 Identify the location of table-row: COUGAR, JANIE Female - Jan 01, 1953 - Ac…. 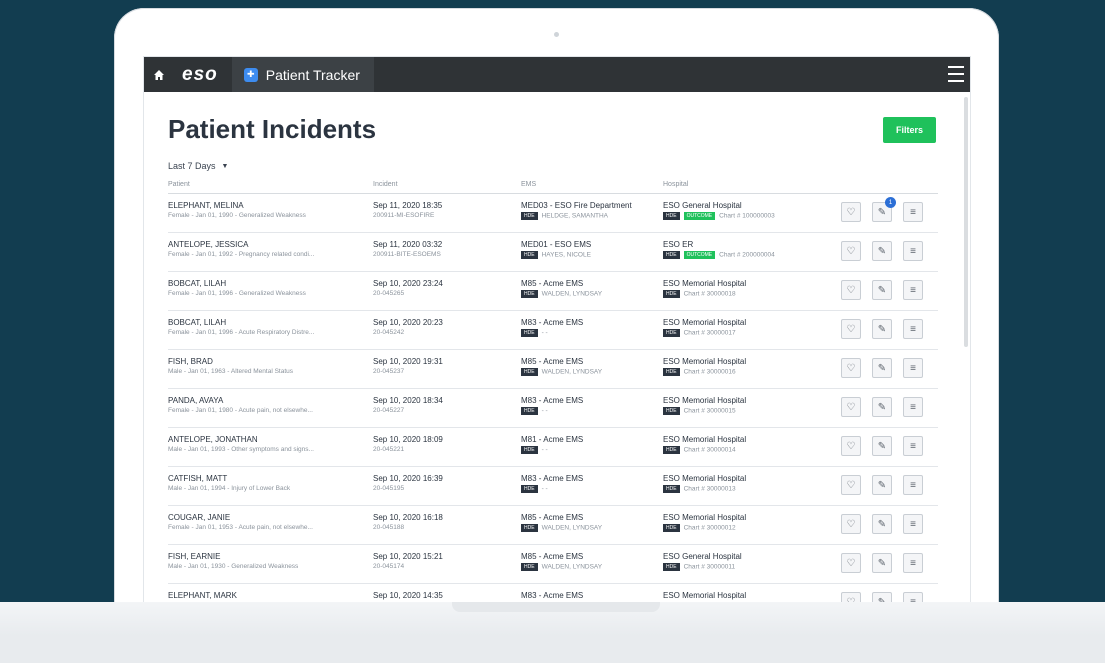
(553, 525).